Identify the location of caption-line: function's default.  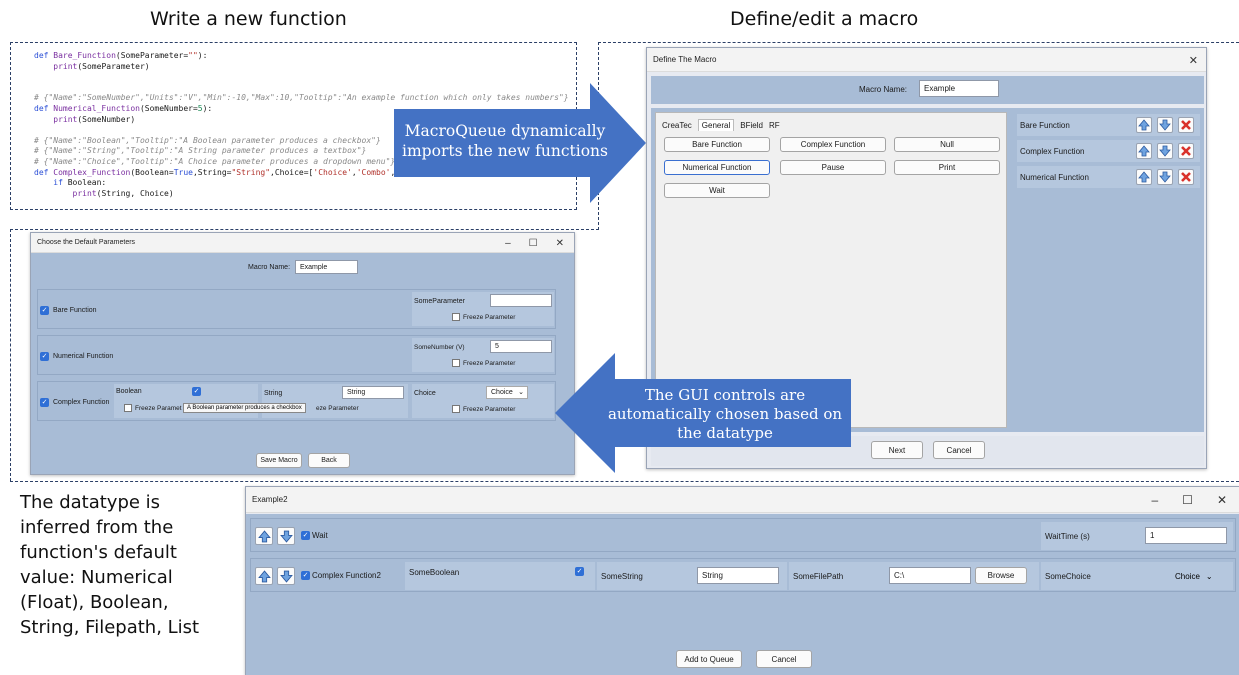
(98, 552).